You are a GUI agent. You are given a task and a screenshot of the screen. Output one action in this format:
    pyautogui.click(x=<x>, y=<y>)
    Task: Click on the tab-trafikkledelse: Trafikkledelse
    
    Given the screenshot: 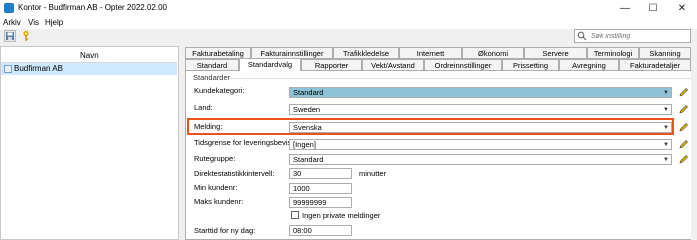 What is the action you would take?
    pyautogui.click(x=366, y=53)
    